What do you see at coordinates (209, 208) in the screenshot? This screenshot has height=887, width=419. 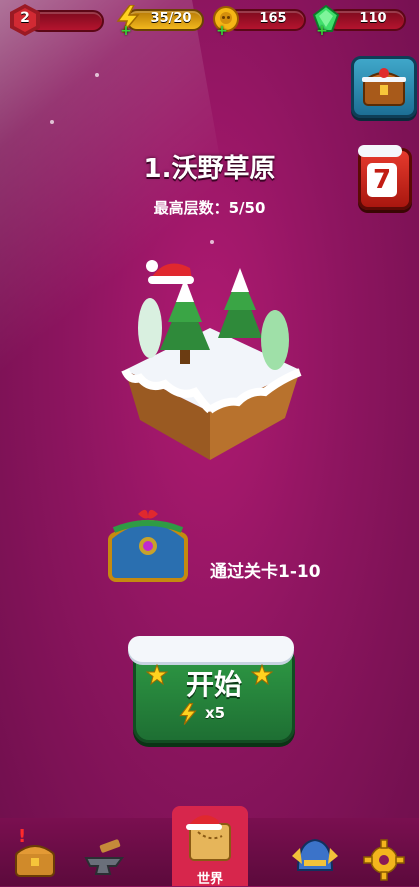 I see `best-floor-label: 最高层数：5/50` at bounding box center [209, 208].